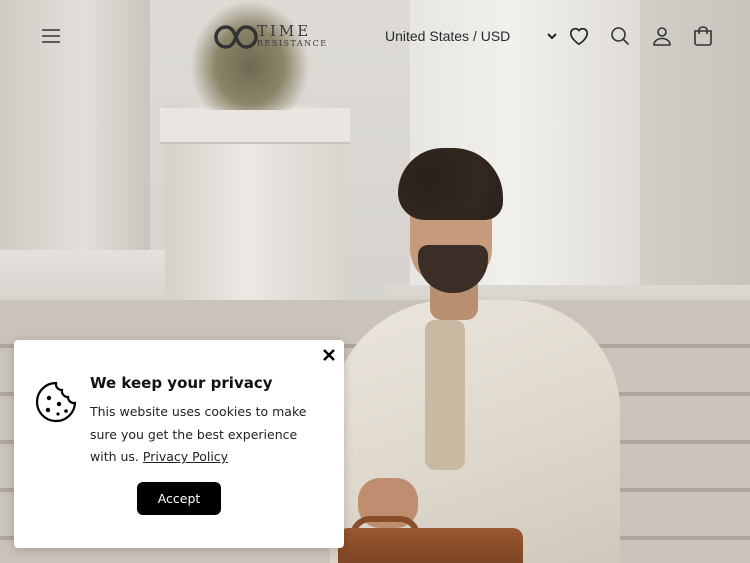 This screenshot has height=563, width=750. What do you see at coordinates (292, 43) in the screenshot?
I see `logo-subtitle: RESISTANCE` at bounding box center [292, 43].